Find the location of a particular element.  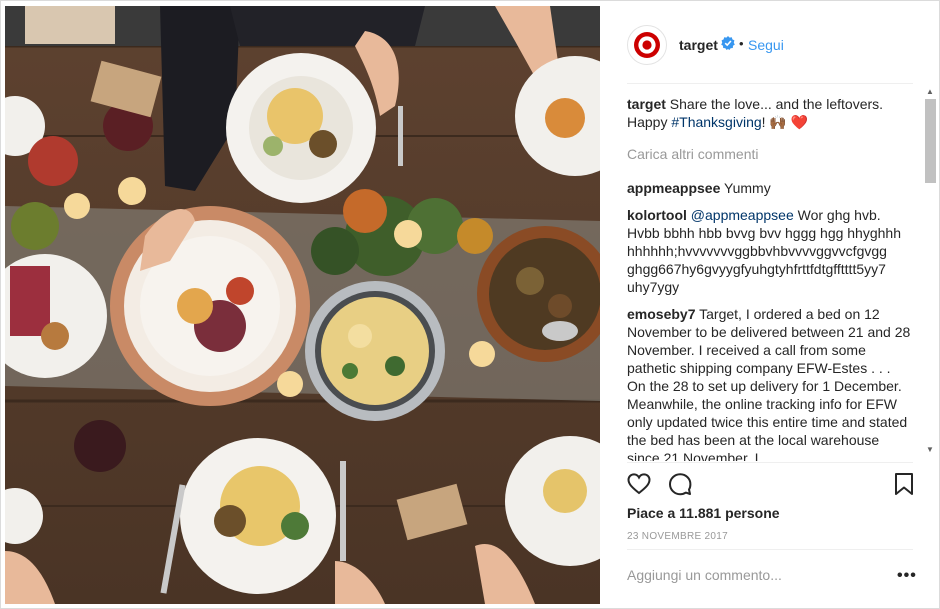

comment-username: kolortool is located at coordinates (657, 215).